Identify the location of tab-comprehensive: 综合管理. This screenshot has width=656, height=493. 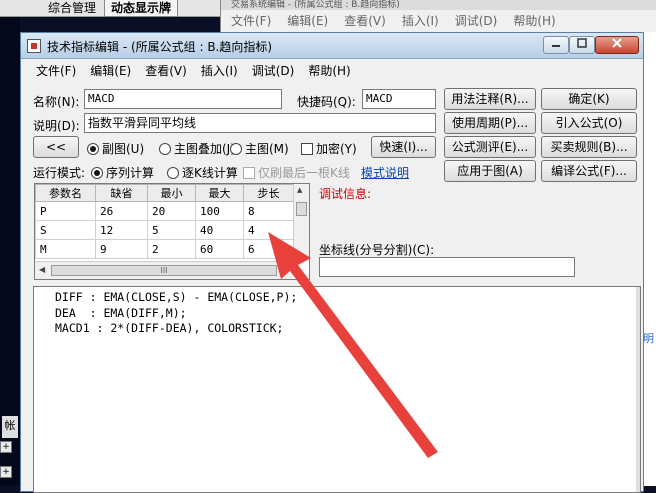
(72, 8).